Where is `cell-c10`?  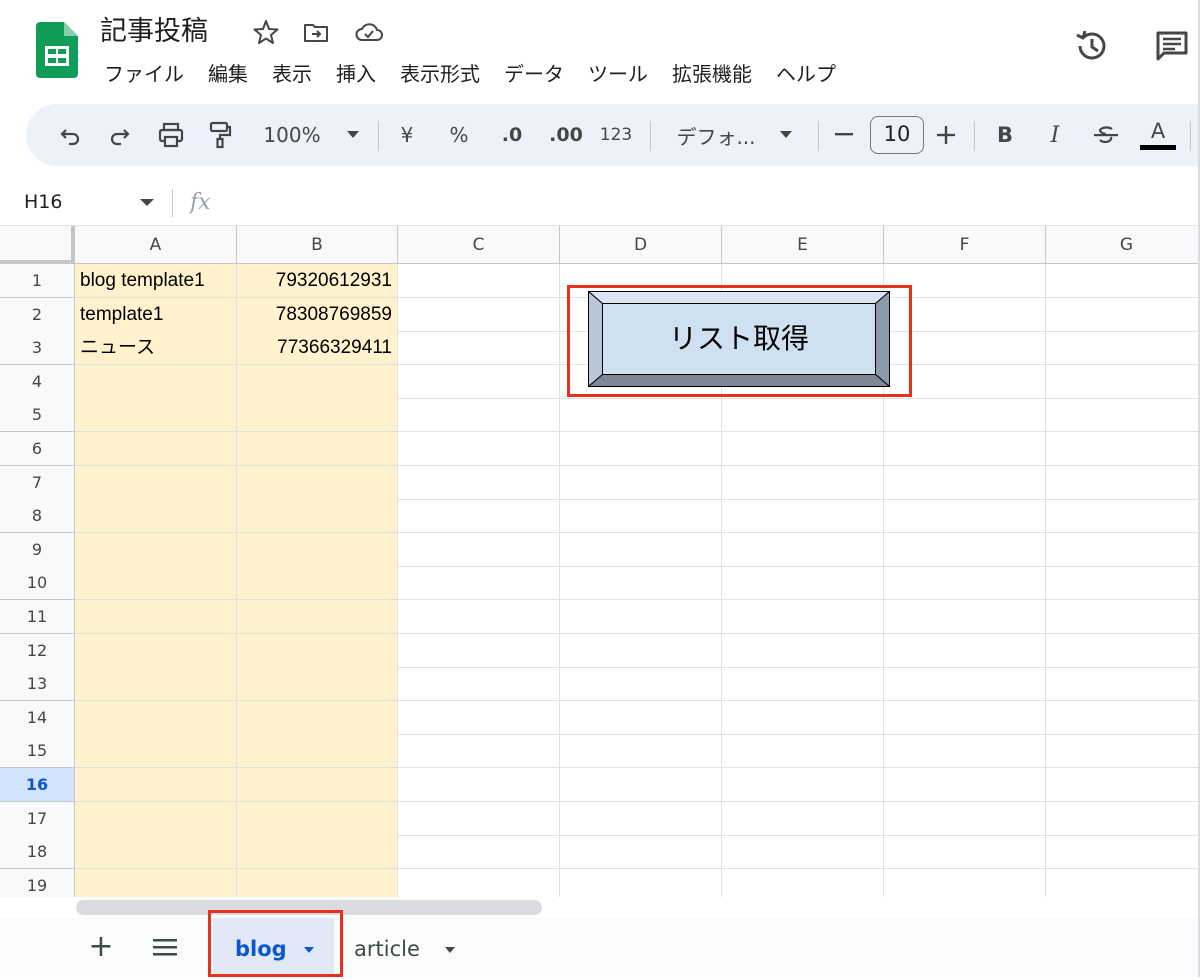 cell-c10 is located at coordinates (479, 583).